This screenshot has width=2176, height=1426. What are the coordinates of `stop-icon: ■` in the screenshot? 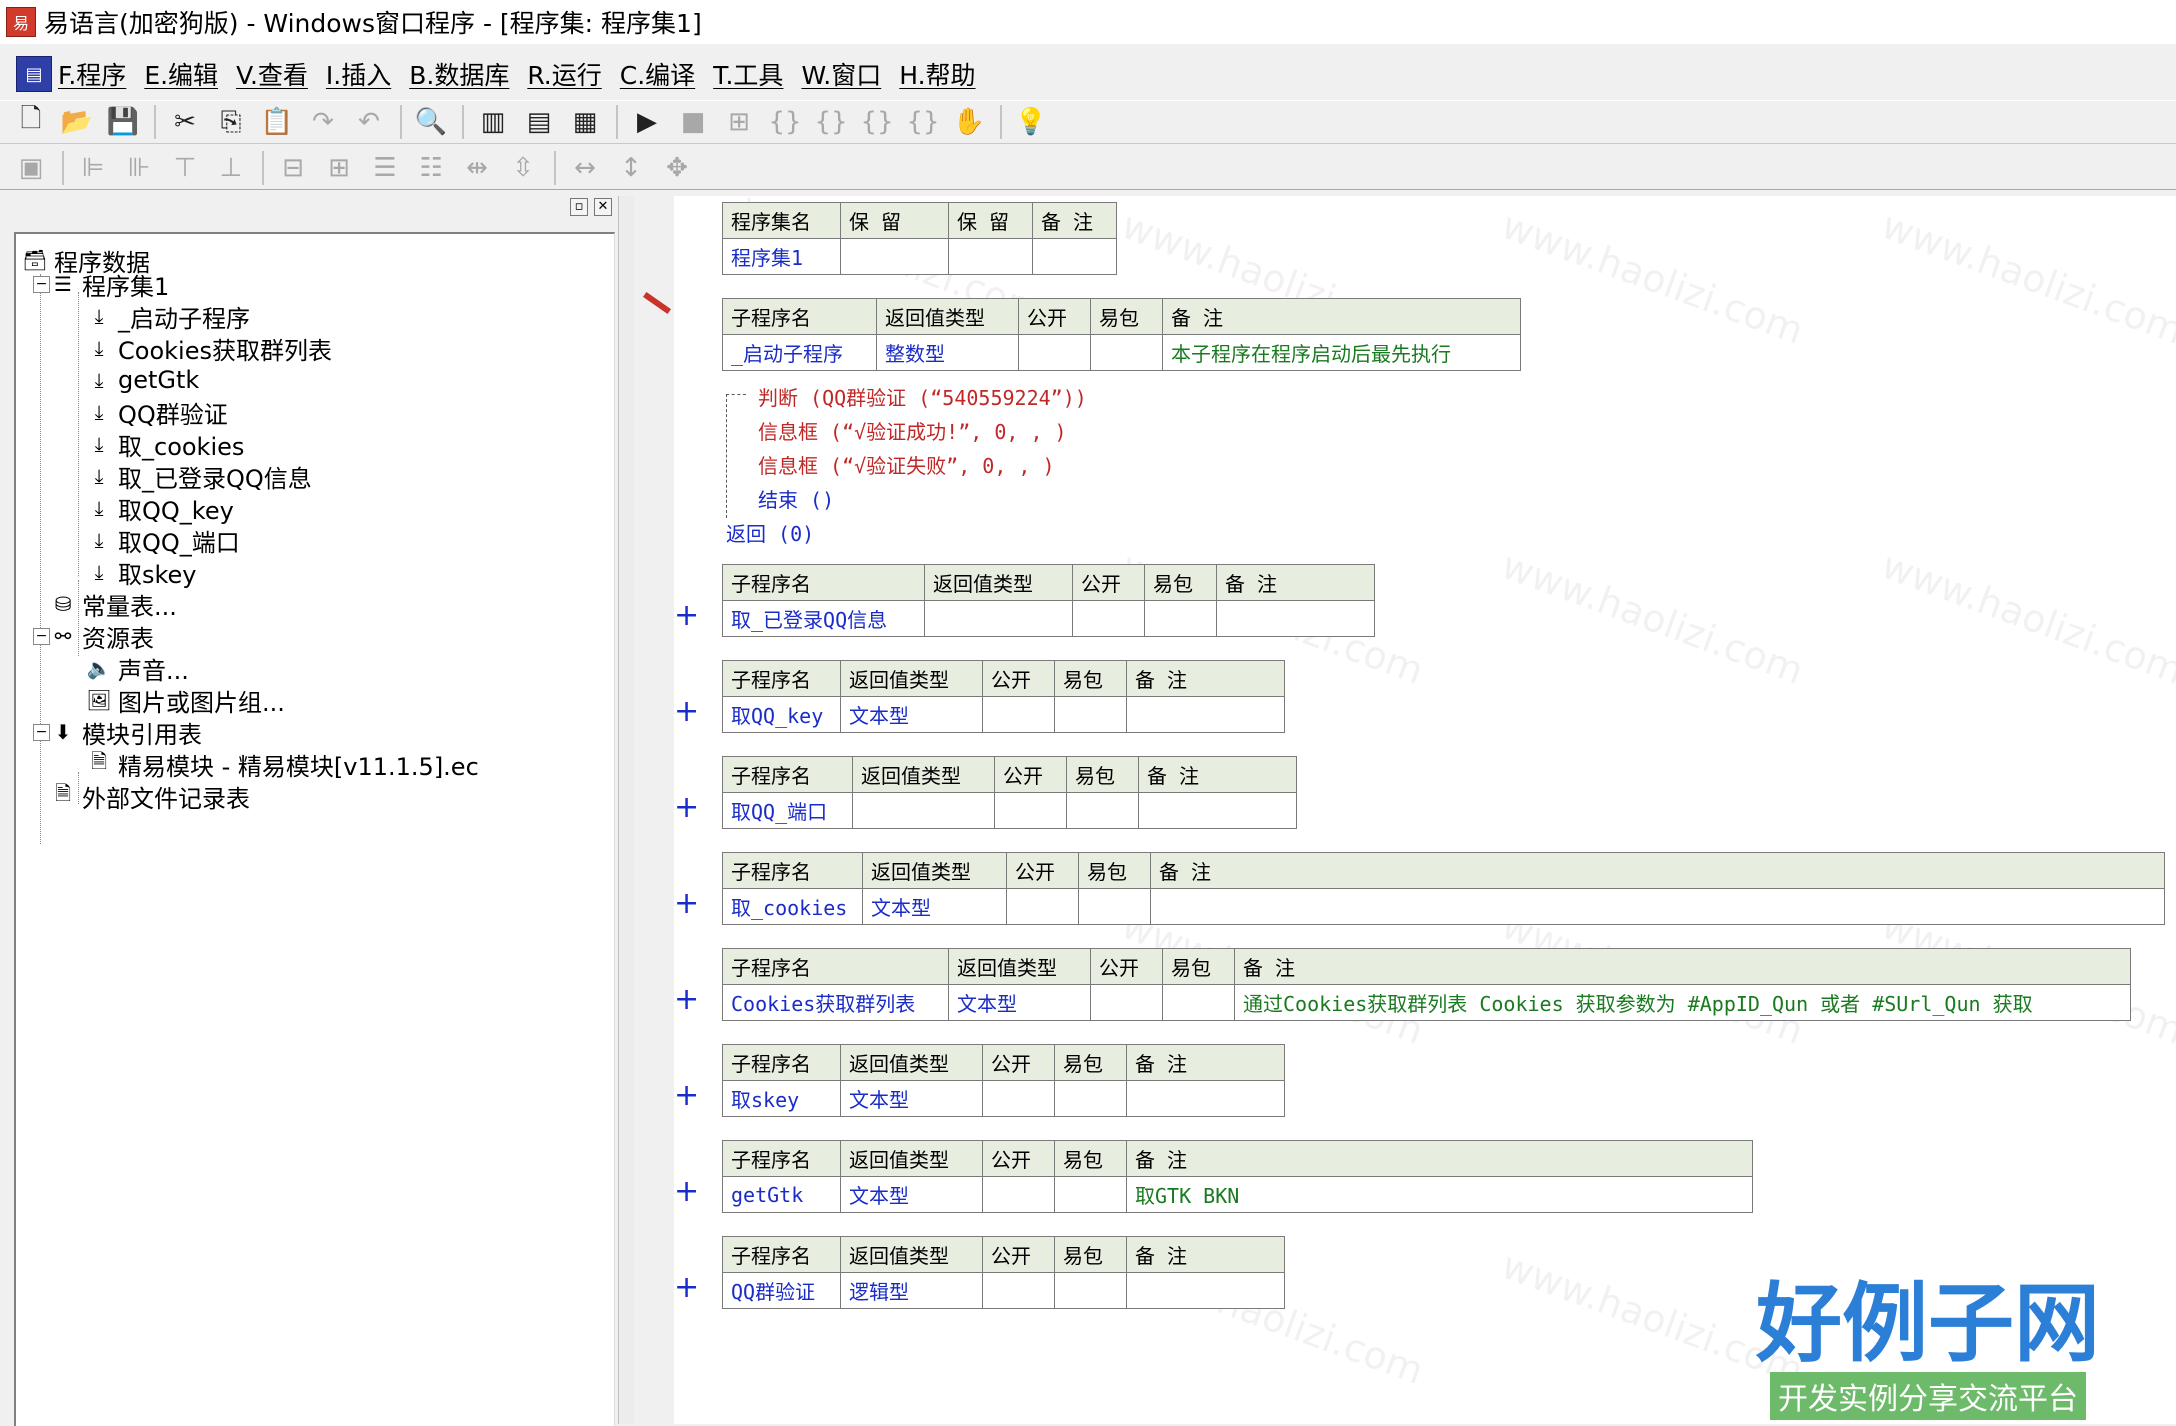 It's located at (693, 122).